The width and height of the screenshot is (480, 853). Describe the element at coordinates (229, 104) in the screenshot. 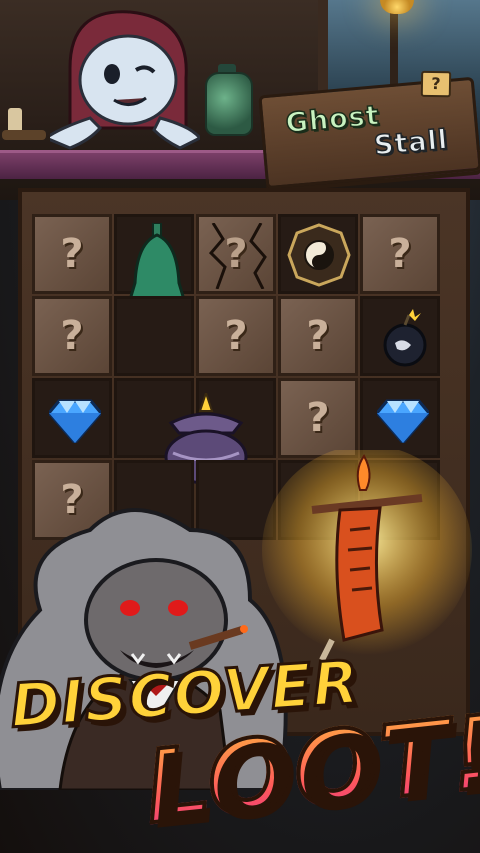

I see `potion-bottle-icon` at that location.